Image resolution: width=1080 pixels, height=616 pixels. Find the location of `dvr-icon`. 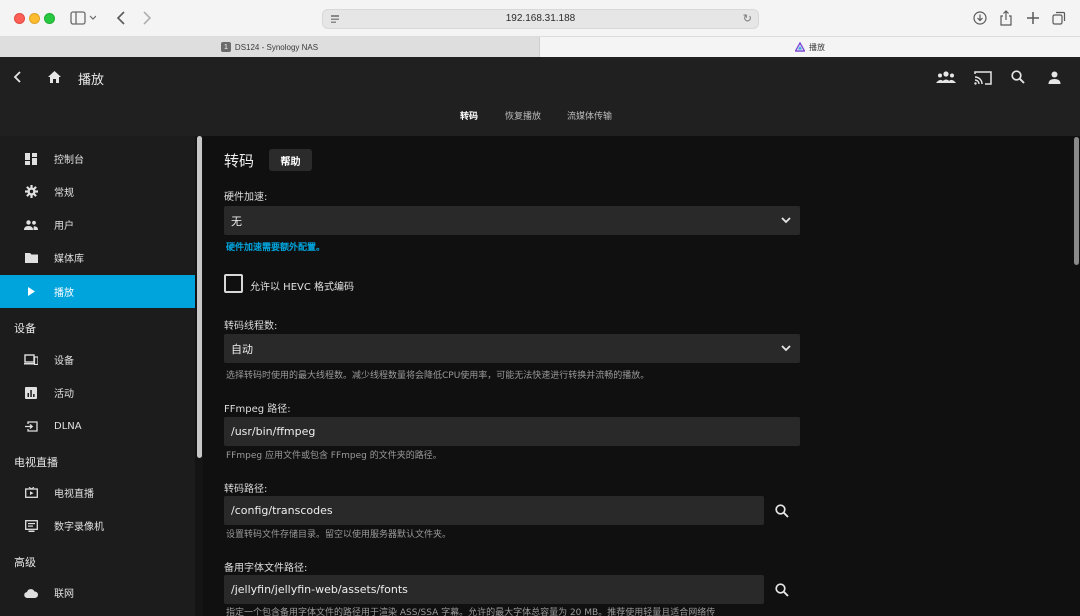

dvr-icon is located at coordinates (31, 526).